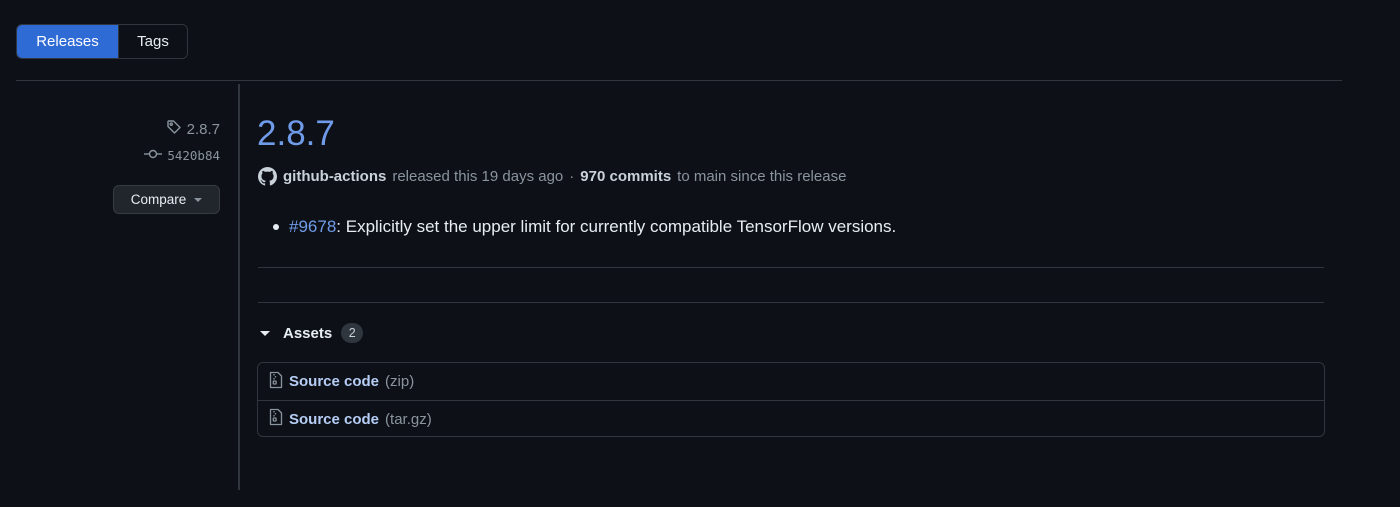  I want to click on assets-list: Source code (zip) Source code (tar.gz), so click(791, 399).